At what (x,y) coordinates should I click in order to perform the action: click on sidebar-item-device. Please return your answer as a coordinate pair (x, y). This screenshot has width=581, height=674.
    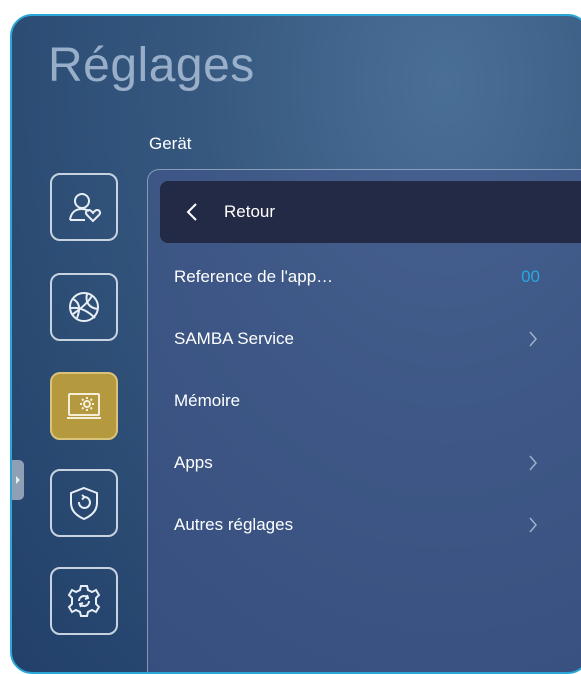
    Looking at the image, I should click on (84, 406).